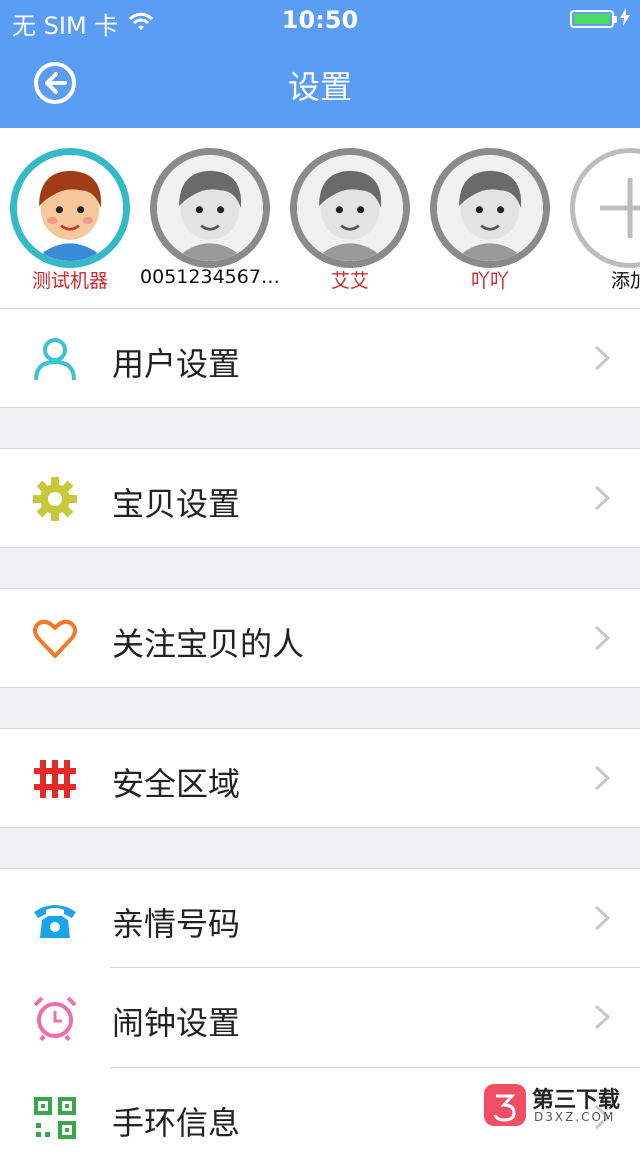  What do you see at coordinates (320, 778) in the screenshot?
I see `menu-item-safe-zone: 安全区域` at bounding box center [320, 778].